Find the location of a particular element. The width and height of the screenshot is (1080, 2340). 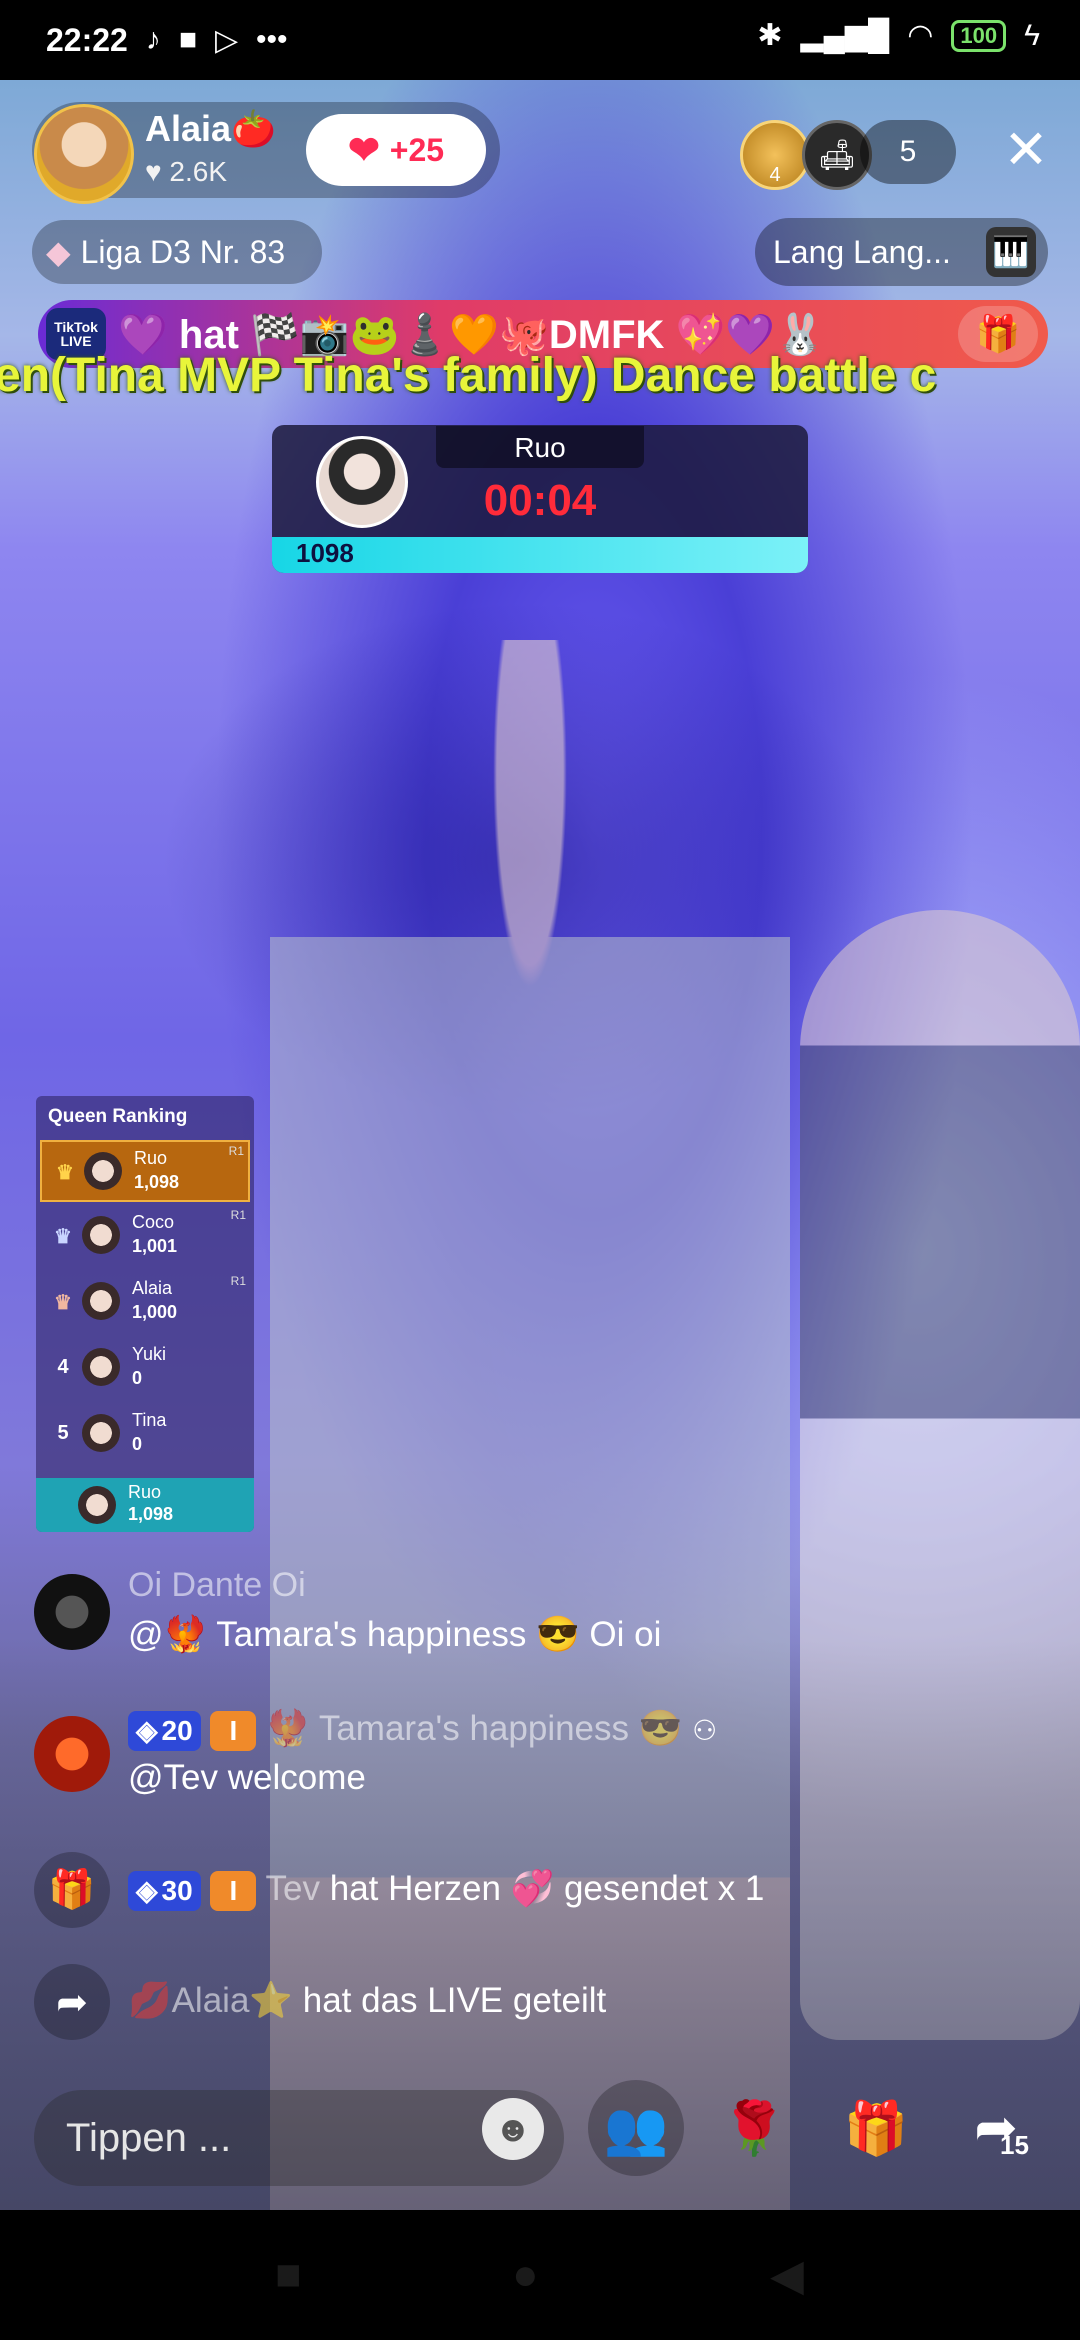

league-pill: ◆ Liga D3 Nr. 83 is located at coordinates (177, 252).